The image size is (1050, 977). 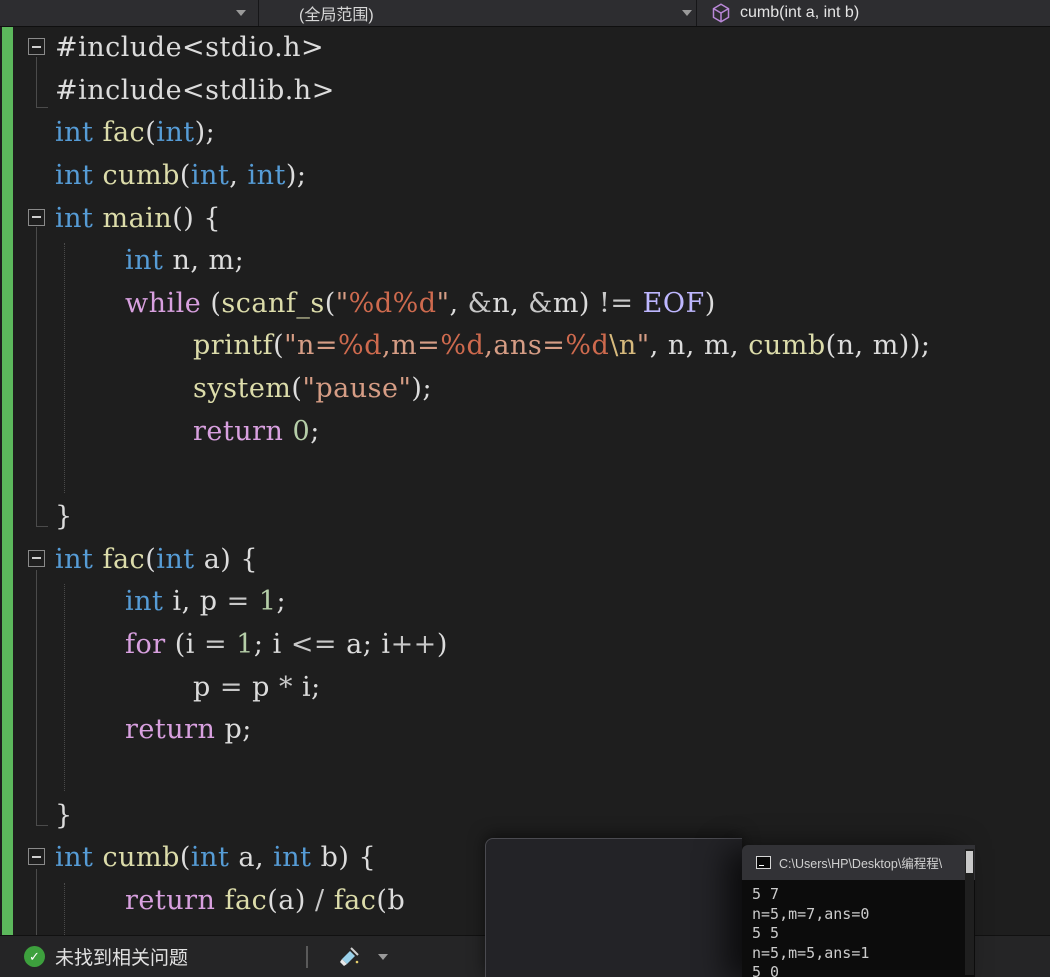 What do you see at coordinates (267, 602) in the screenshot?
I see `code-token: 1` at bounding box center [267, 602].